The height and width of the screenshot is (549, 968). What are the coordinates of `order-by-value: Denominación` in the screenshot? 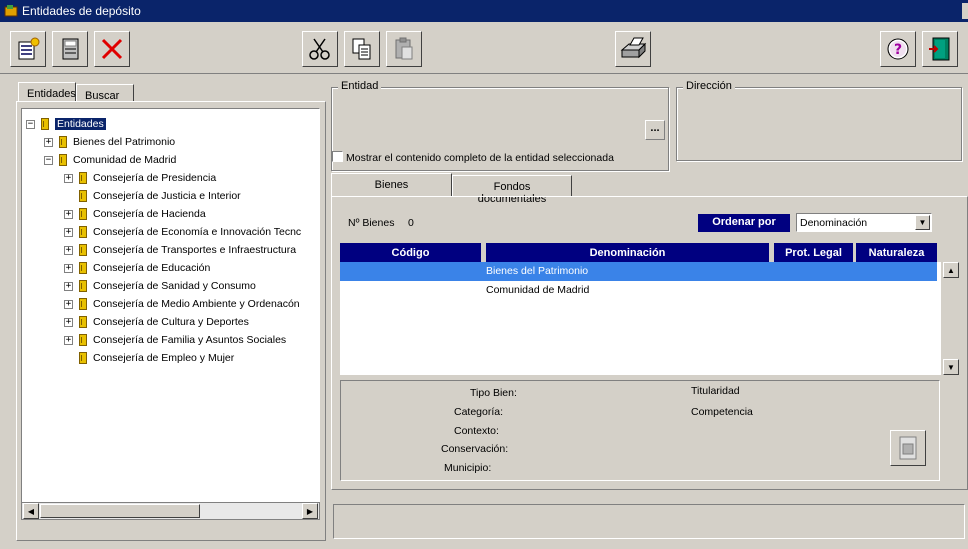 It's located at (834, 223).